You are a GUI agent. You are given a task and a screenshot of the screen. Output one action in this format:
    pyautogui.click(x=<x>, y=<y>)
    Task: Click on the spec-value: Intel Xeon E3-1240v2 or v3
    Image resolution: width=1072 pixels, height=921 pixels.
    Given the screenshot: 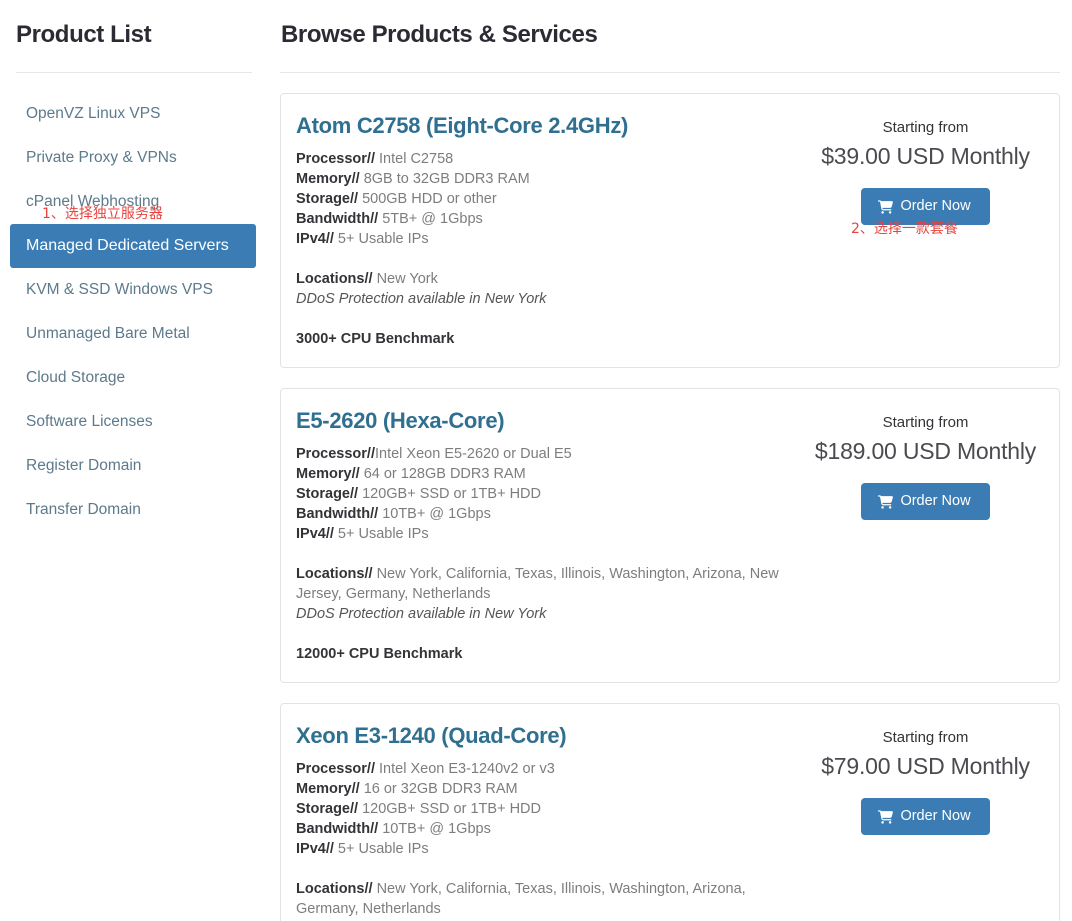 What is the action you would take?
    pyautogui.click(x=465, y=769)
    